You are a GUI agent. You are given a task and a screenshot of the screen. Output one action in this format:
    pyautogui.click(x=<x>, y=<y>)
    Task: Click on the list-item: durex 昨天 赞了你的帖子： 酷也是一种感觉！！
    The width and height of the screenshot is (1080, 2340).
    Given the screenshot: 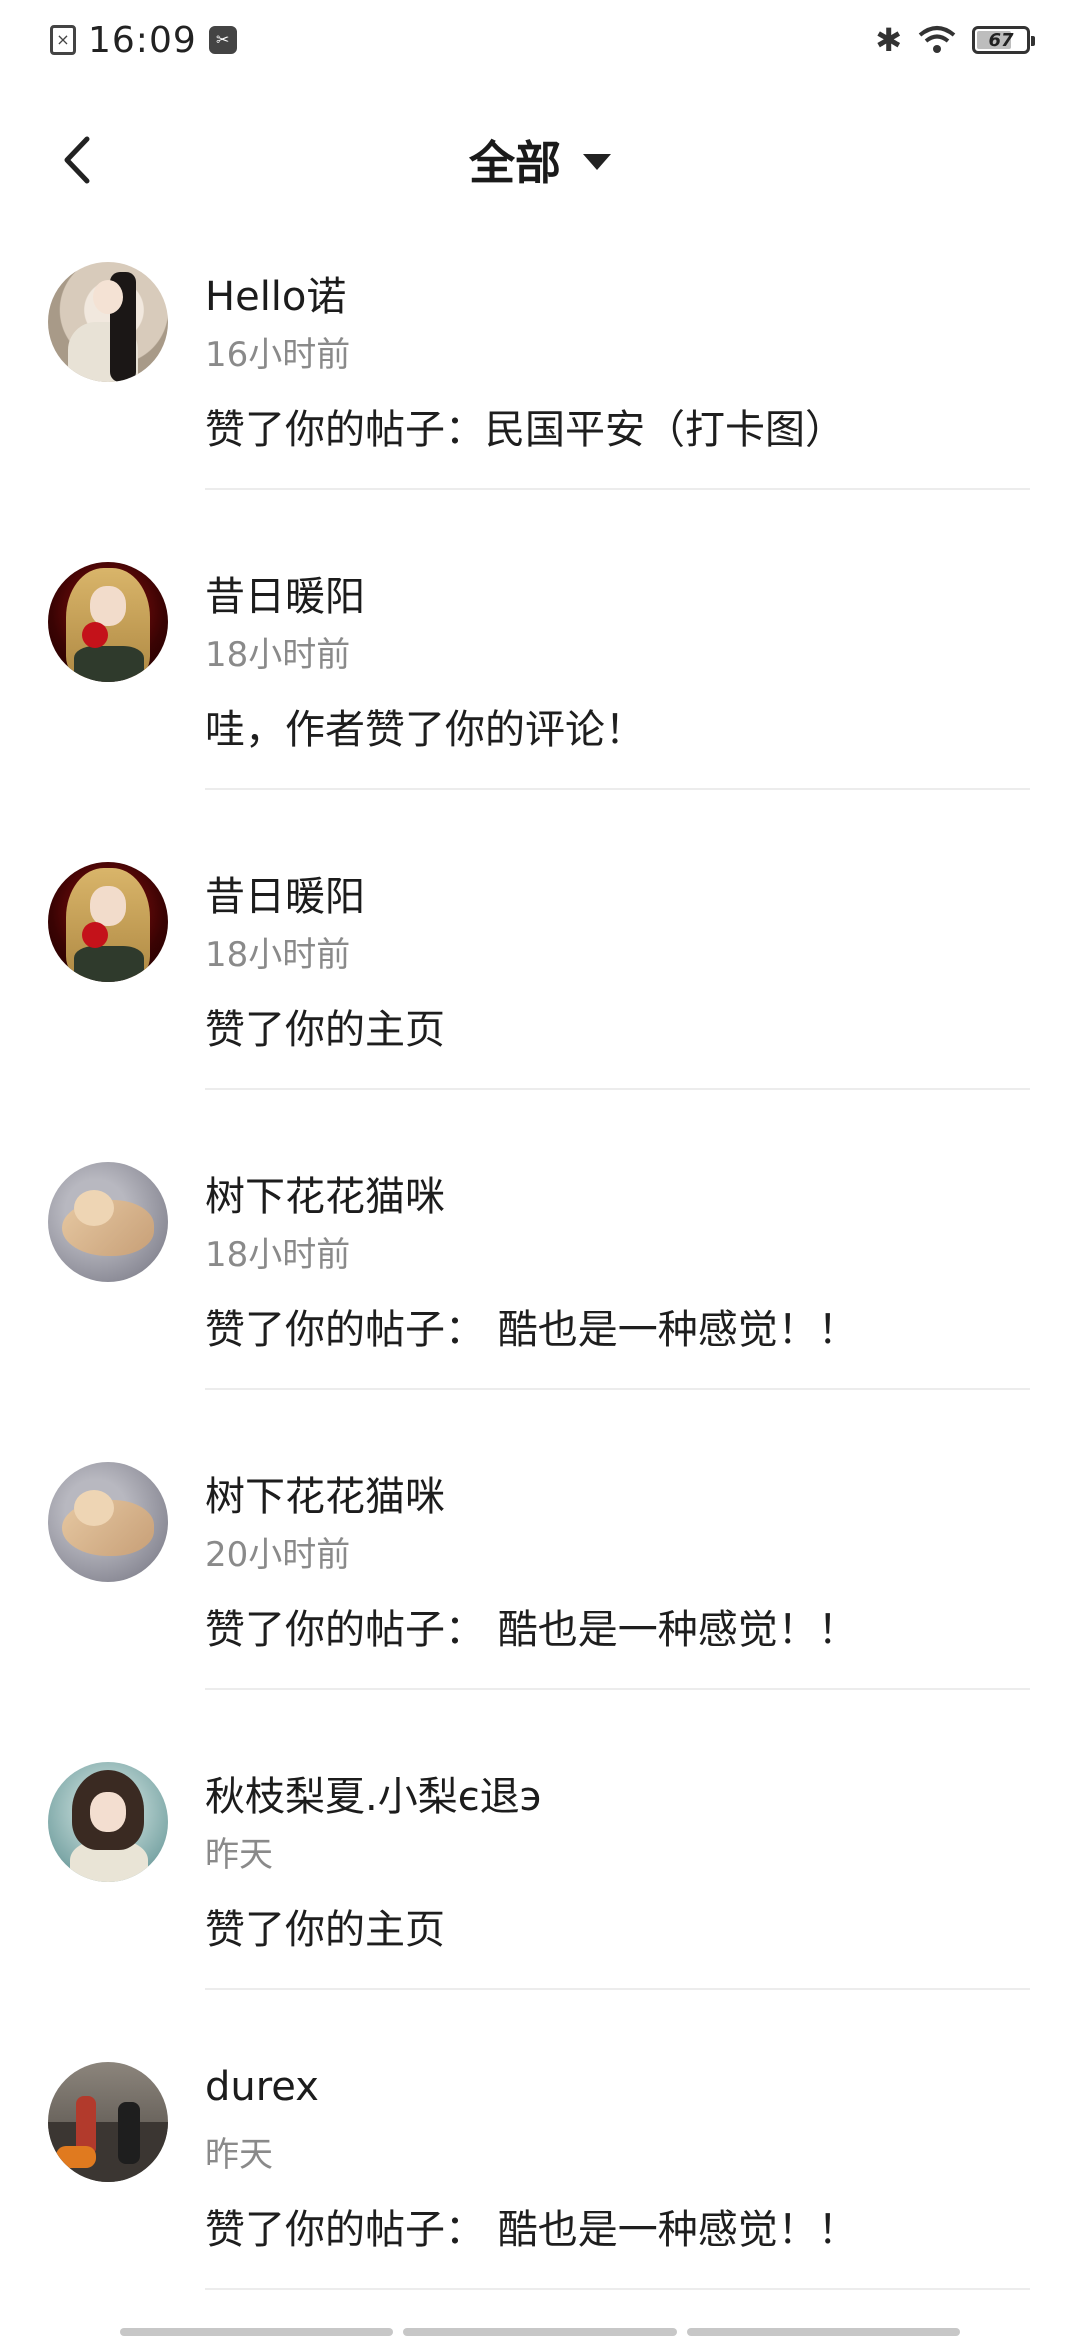 What is the action you would take?
    pyautogui.click(x=540, y=2201)
    